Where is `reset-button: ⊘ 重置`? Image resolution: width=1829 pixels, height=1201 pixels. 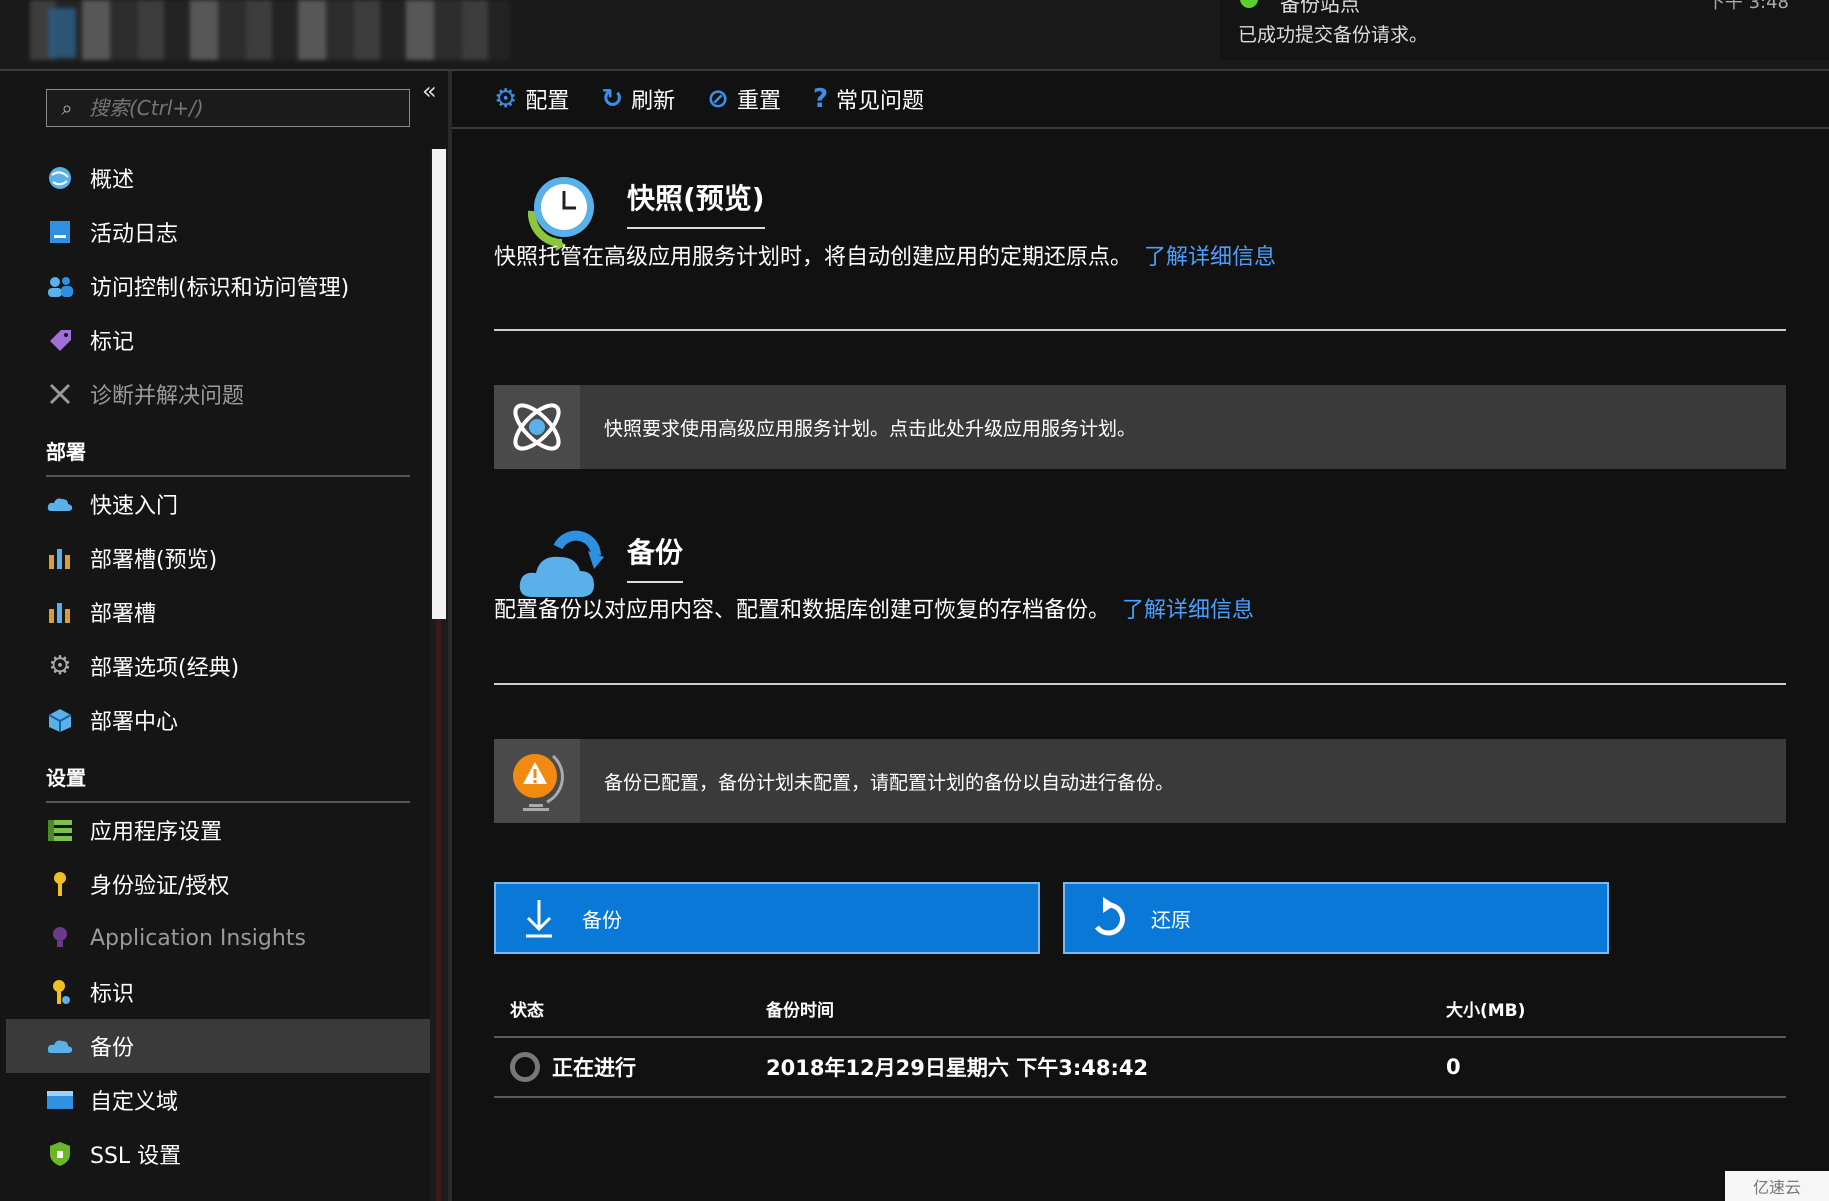 reset-button: ⊘ 重置 is located at coordinates (744, 99).